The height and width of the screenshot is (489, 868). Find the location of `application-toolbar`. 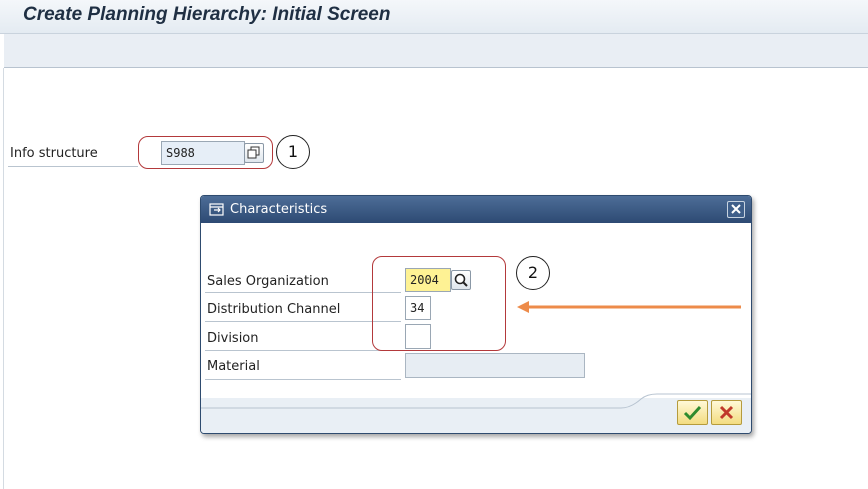

application-toolbar is located at coordinates (436, 51).